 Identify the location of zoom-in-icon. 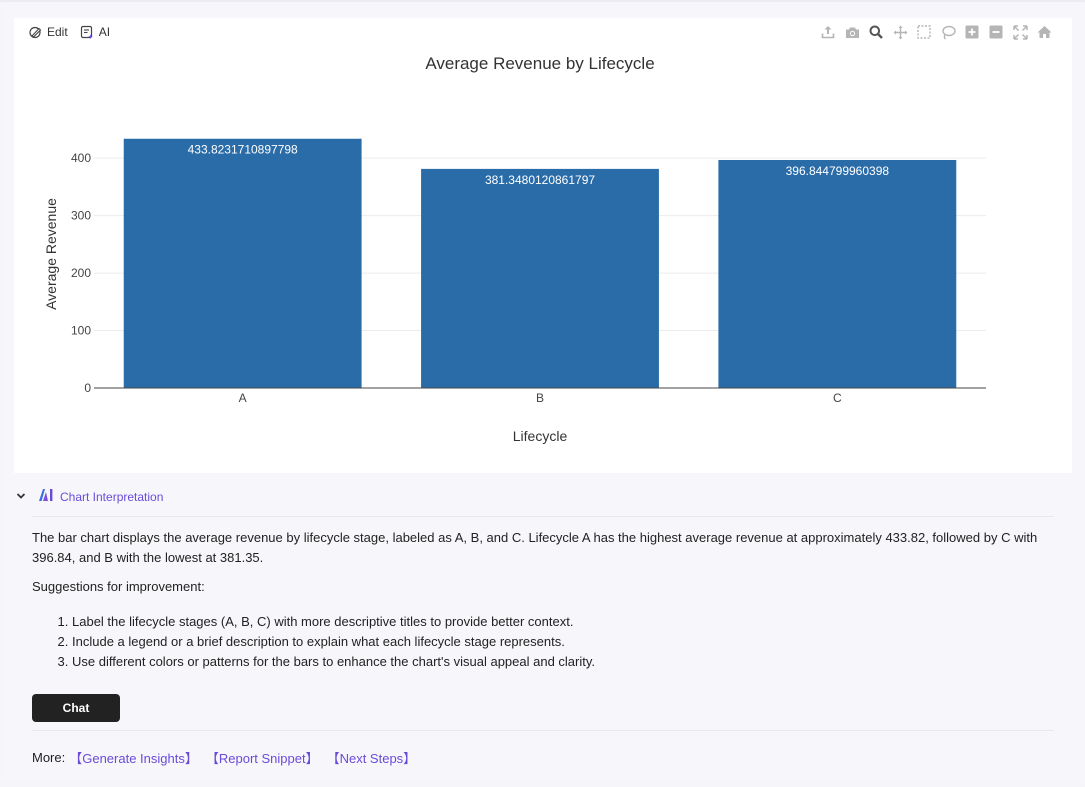
(972, 32).